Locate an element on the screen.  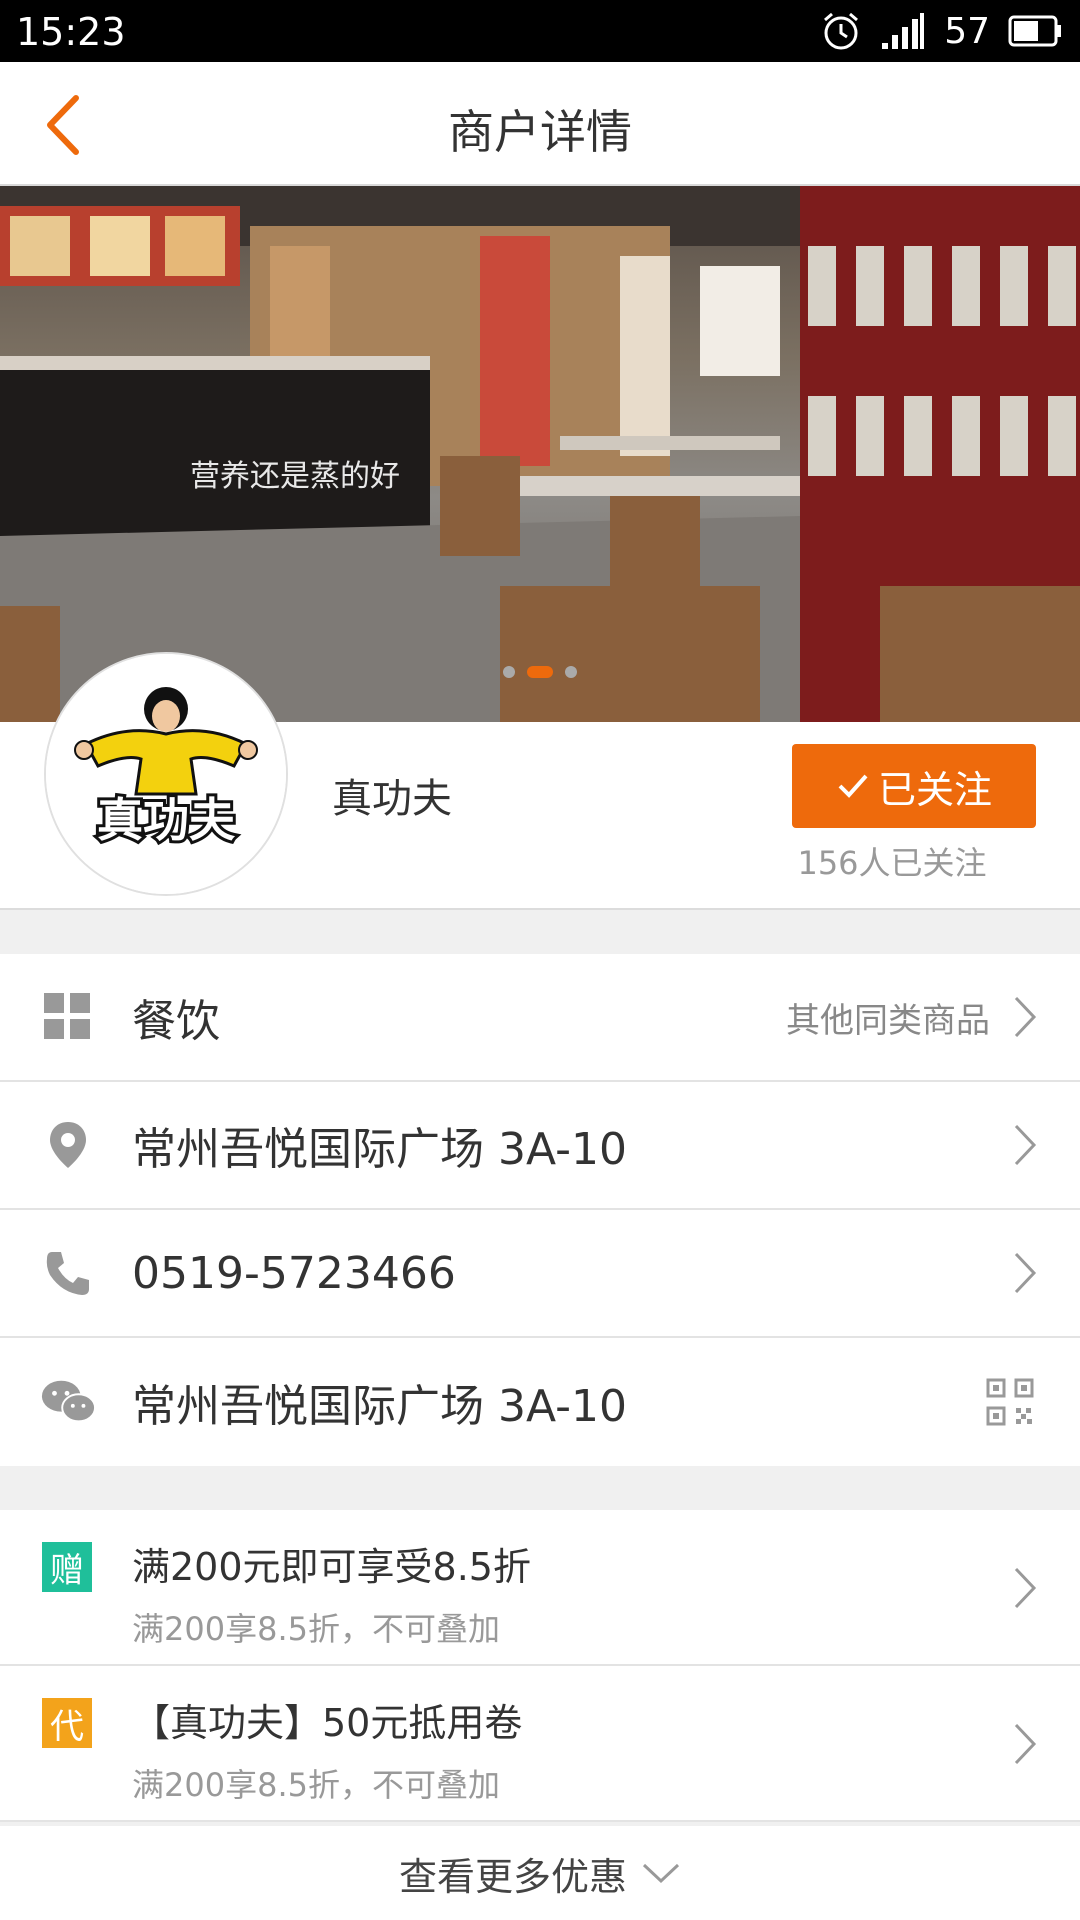
qr-code-icon is located at coordinates (1010, 1402).